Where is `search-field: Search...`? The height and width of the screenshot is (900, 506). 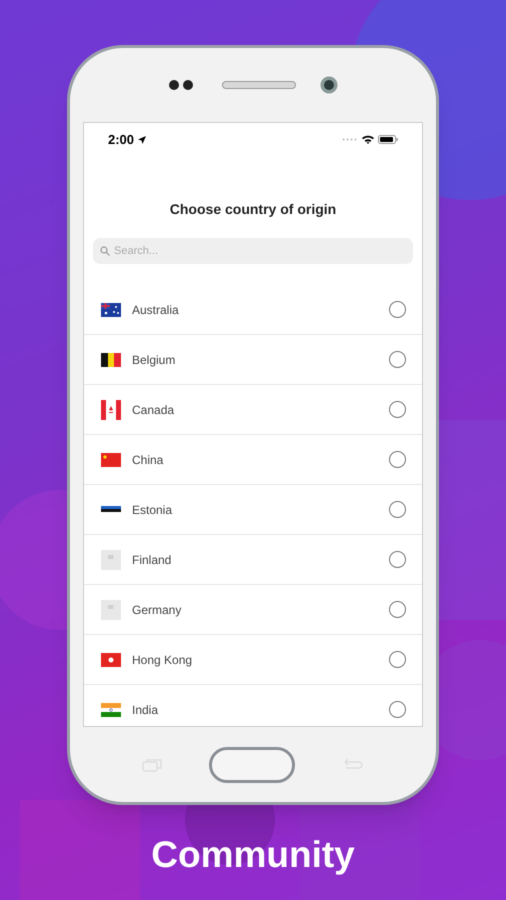 search-field: Search... is located at coordinates (253, 251).